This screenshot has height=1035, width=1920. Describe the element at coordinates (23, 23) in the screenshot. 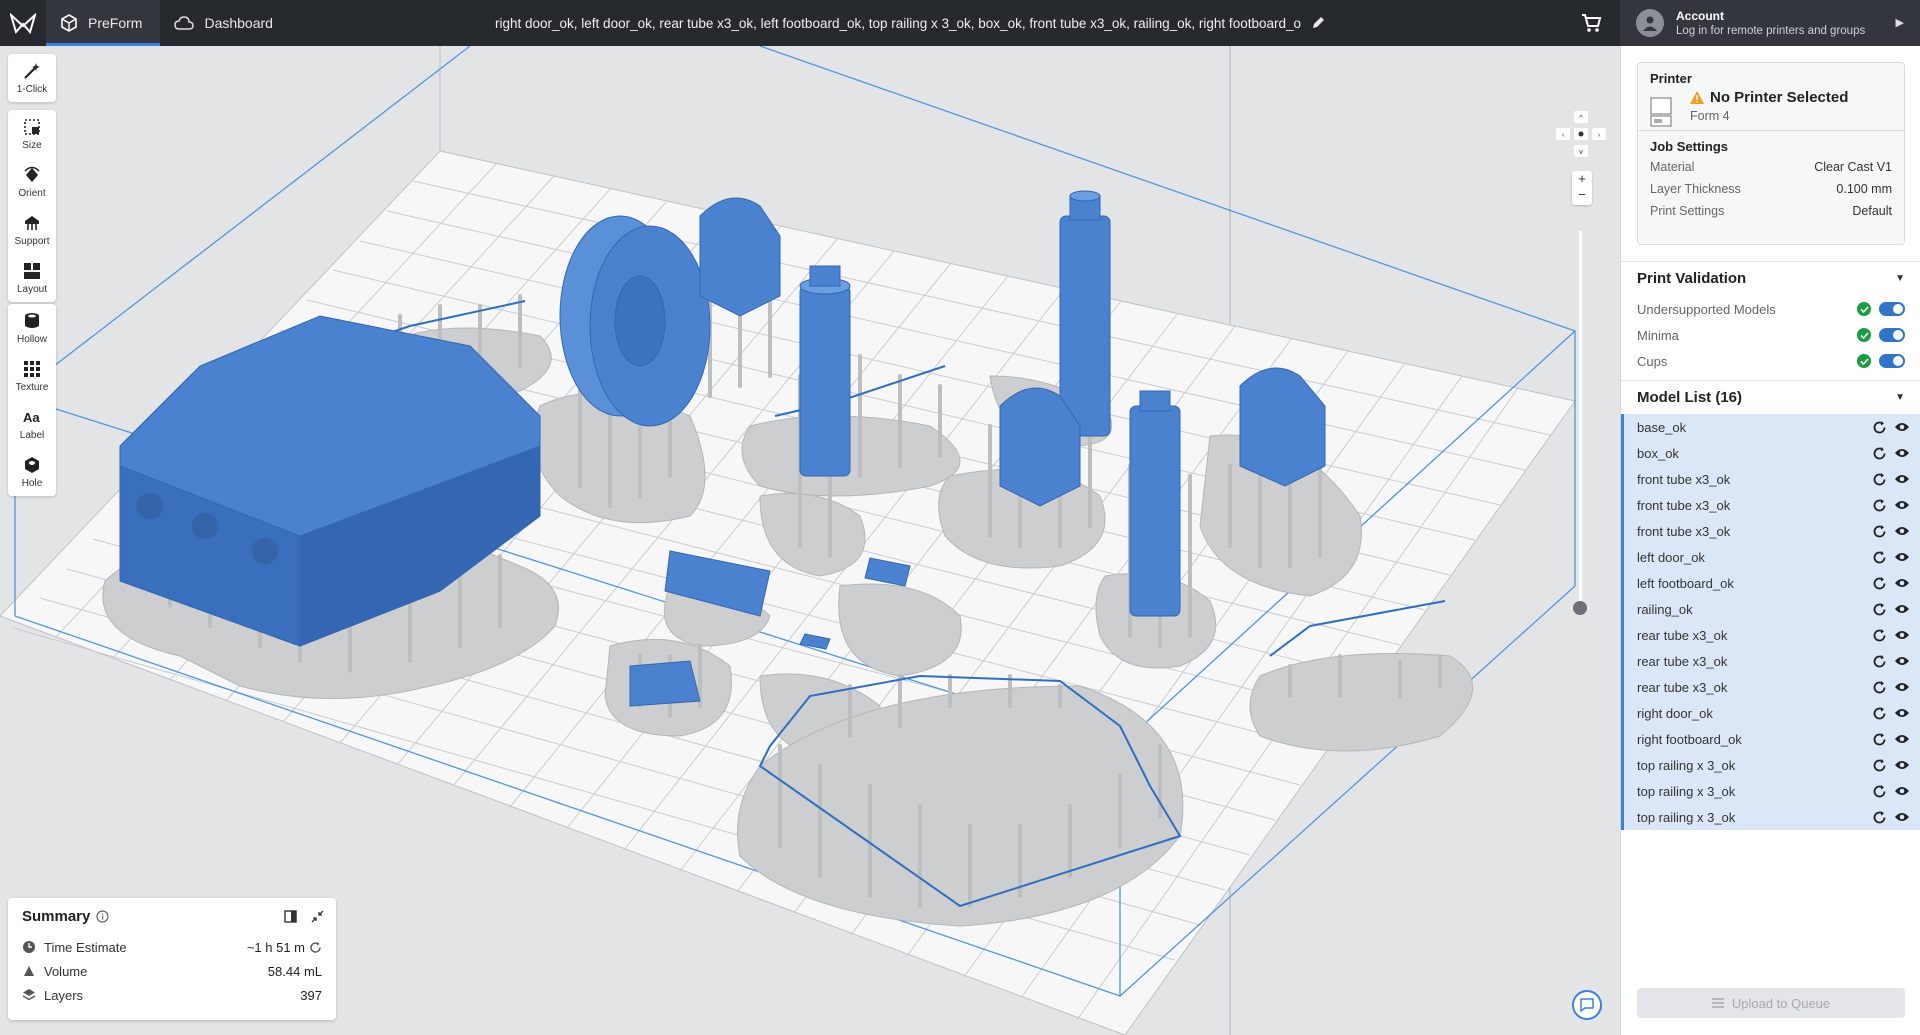

I see `formlabs-logo-icon` at that location.